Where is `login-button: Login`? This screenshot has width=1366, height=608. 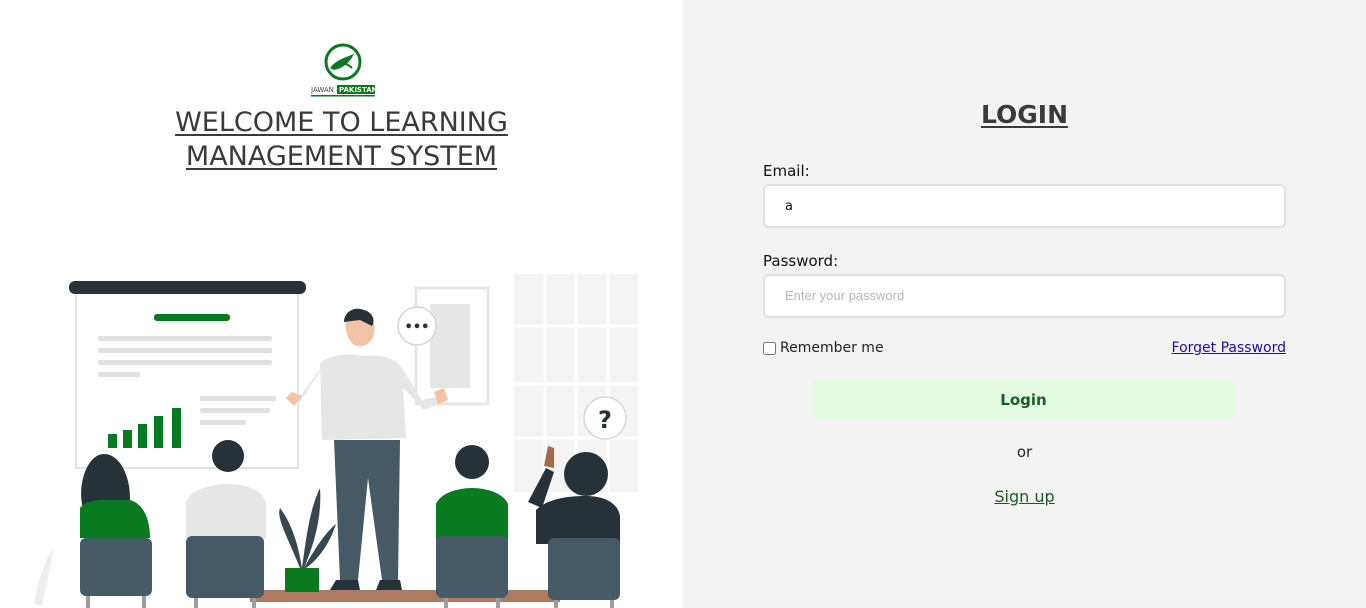
login-button: Login is located at coordinates (1023, 400).